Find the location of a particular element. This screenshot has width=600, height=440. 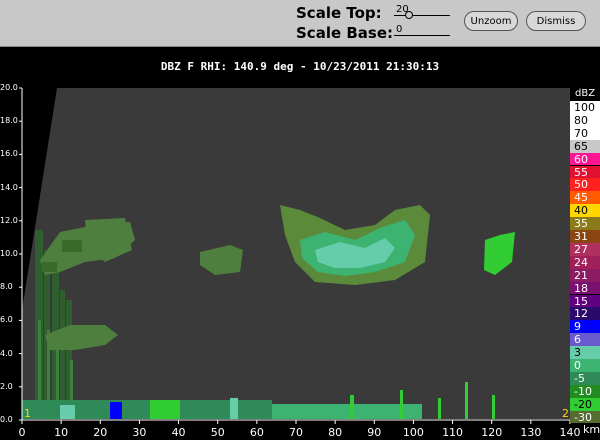

legend-entry: 100 is located at coordinates (585, 107).